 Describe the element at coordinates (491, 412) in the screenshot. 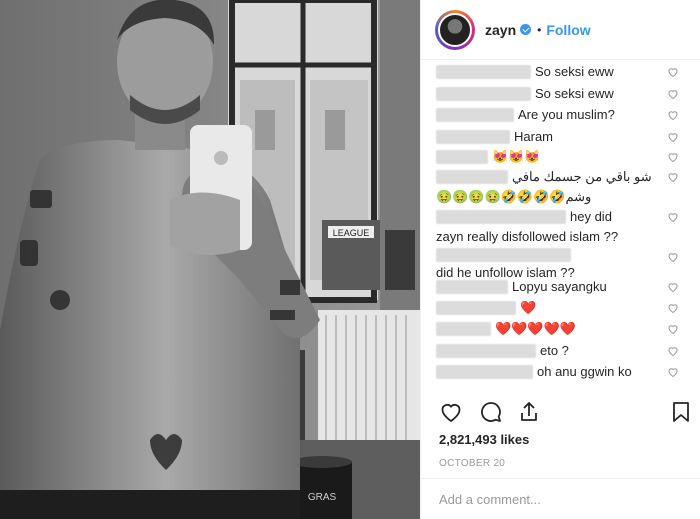

I see `speech-bubble-icon` at that location.